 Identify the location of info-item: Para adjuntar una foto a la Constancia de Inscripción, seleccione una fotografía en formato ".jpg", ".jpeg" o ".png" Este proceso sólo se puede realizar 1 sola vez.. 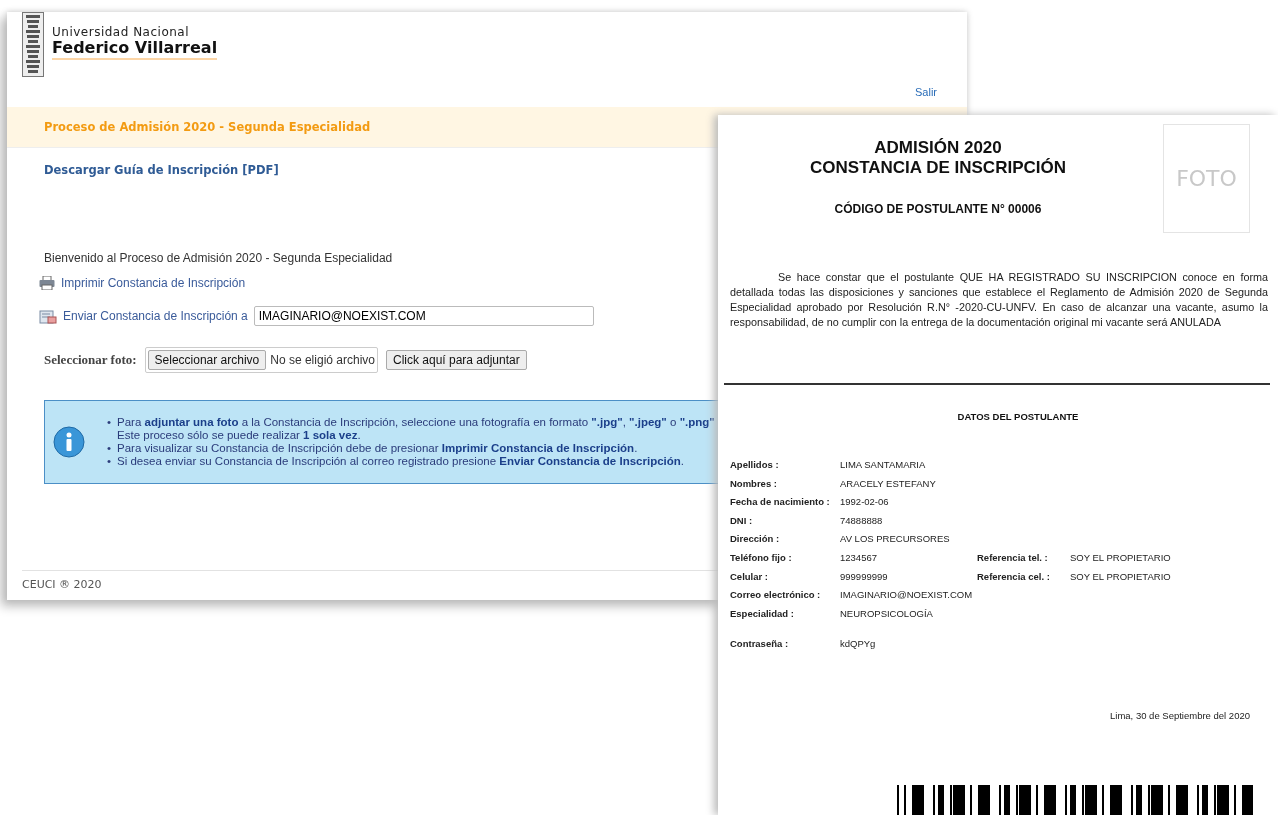
(416, 429).